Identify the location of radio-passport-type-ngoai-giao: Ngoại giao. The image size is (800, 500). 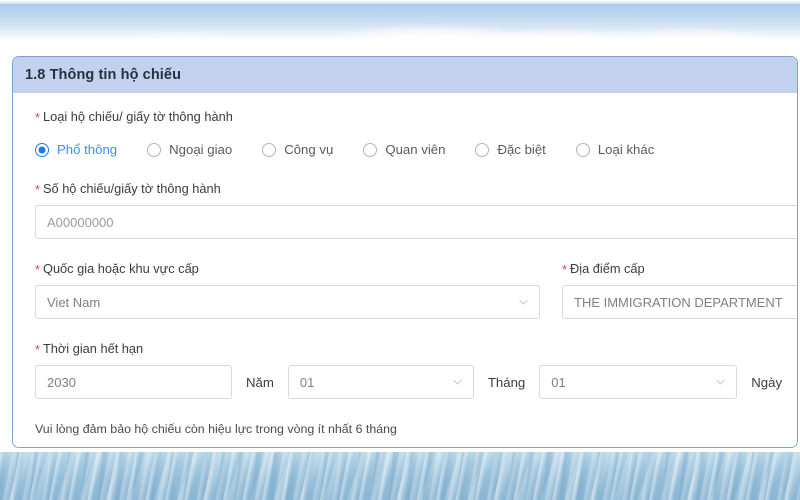
(189, 149).